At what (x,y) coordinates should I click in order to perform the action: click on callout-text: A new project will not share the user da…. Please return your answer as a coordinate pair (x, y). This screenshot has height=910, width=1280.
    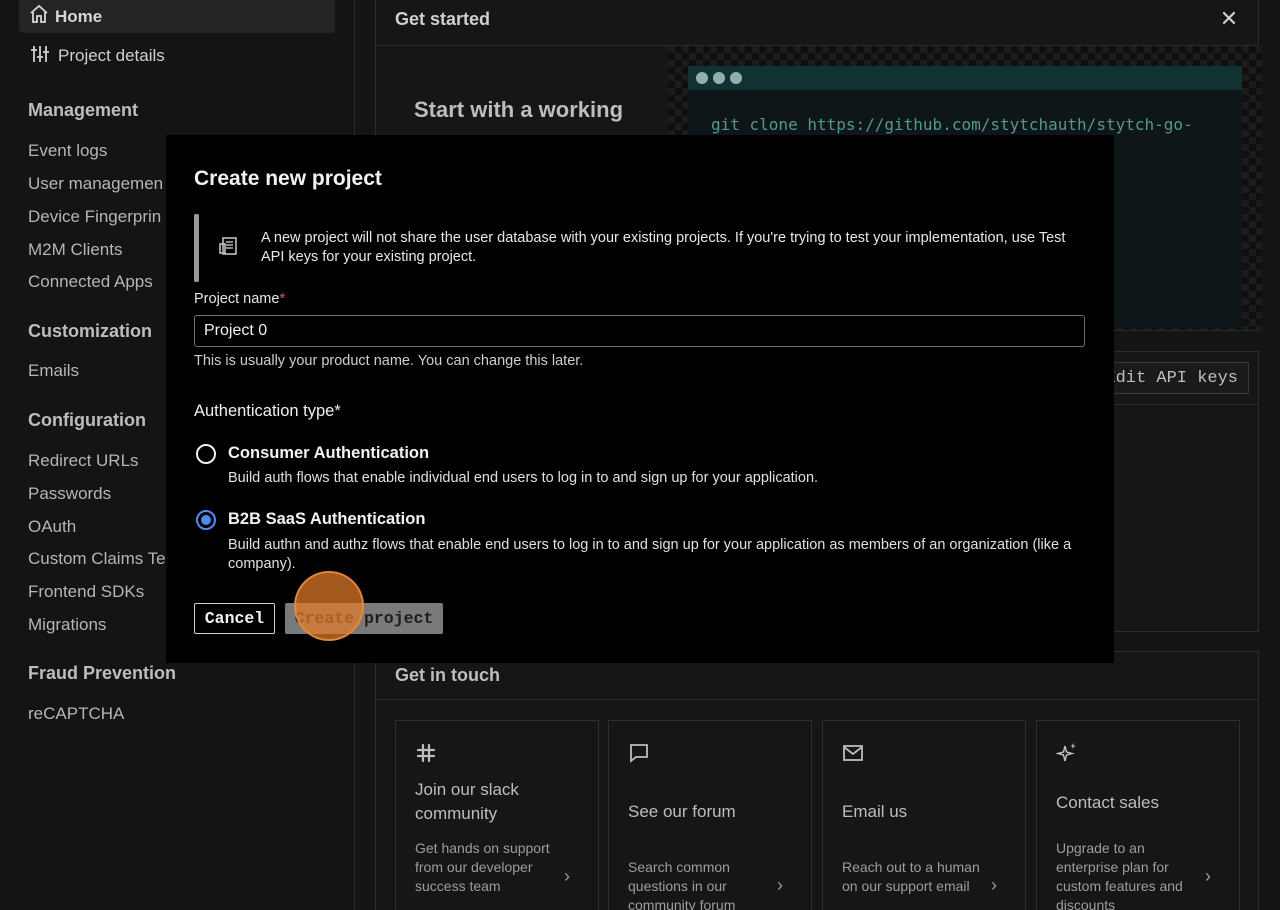
    Looking at the image, I should click on (663, 247).